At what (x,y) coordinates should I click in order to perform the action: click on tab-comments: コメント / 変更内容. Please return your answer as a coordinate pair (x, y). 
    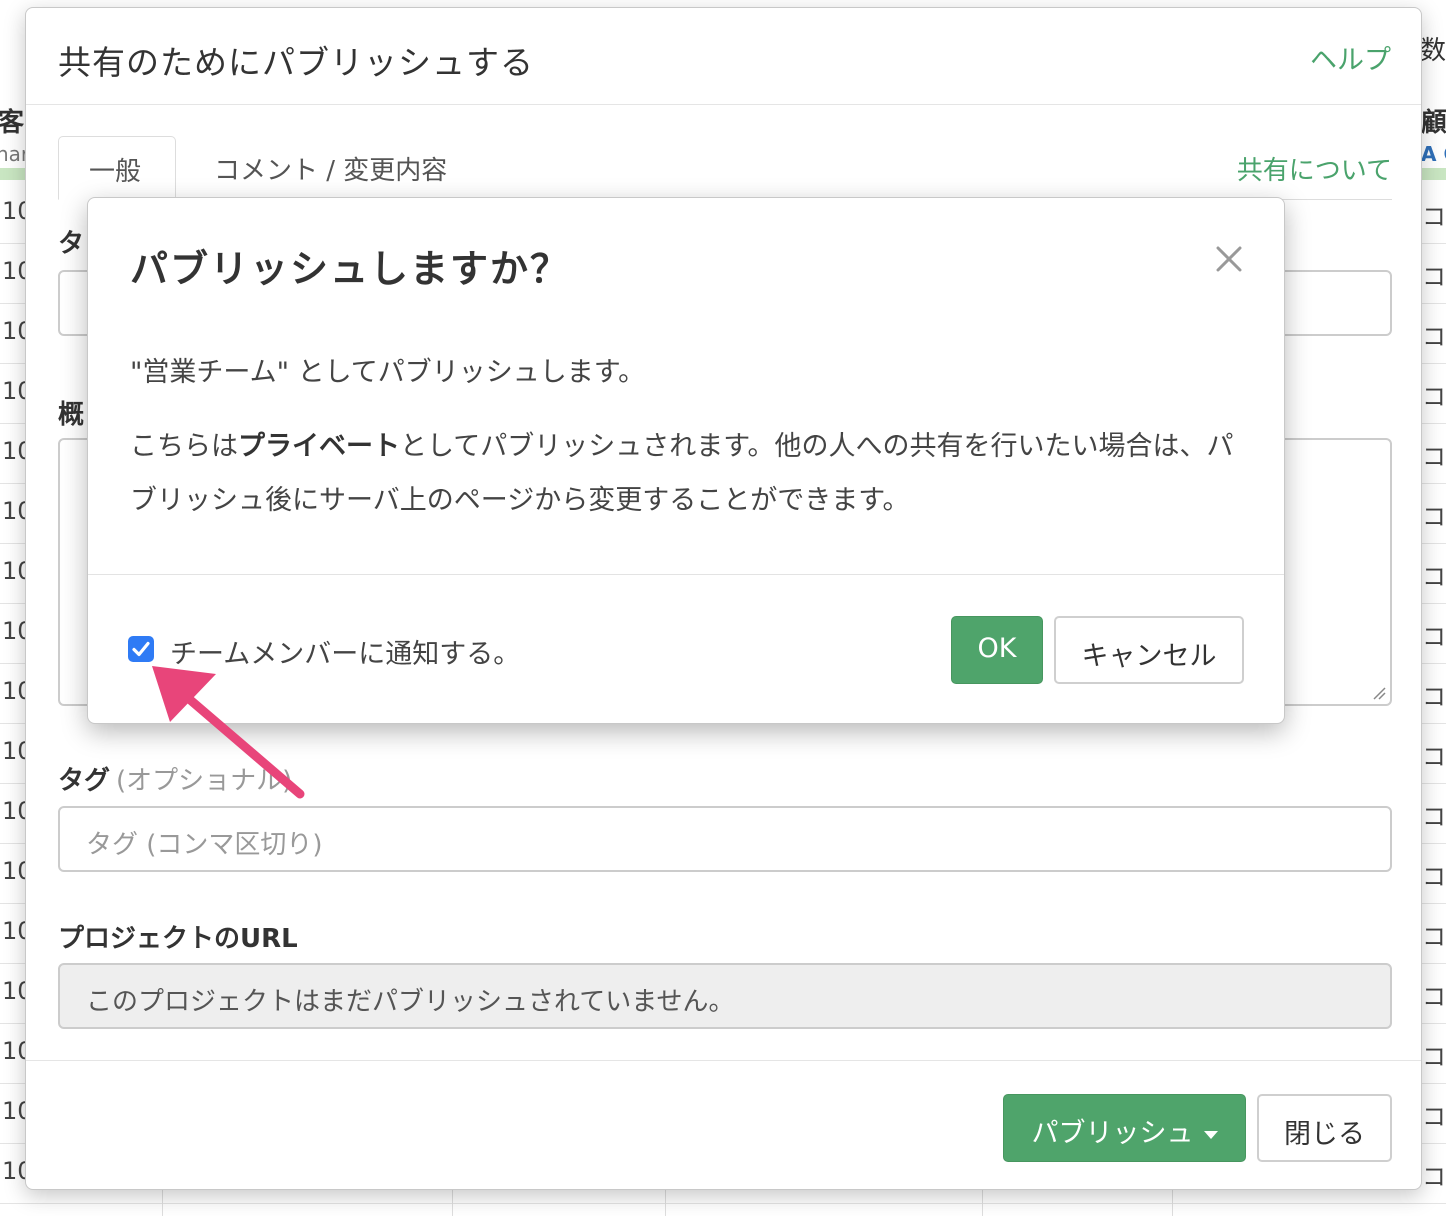
    Looking at the image, I should click on (330, 168).